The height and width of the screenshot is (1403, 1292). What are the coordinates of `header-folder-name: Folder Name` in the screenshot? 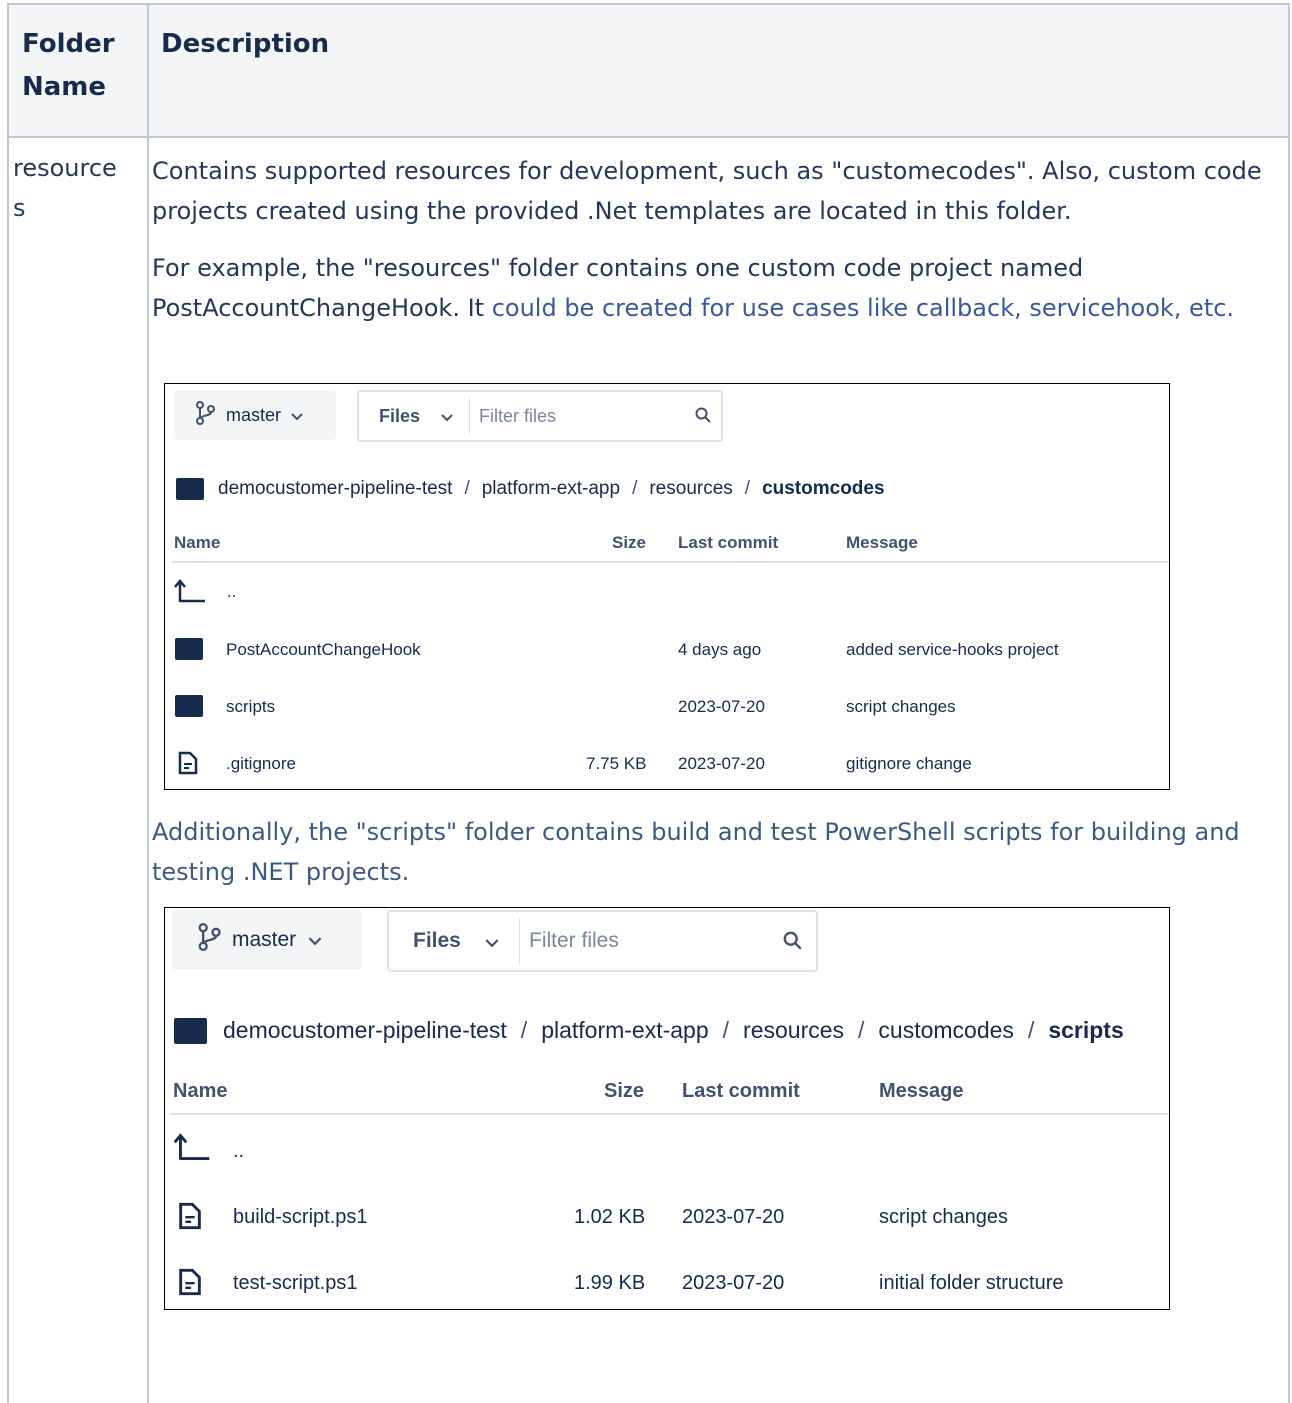 It's located at (68, 65).